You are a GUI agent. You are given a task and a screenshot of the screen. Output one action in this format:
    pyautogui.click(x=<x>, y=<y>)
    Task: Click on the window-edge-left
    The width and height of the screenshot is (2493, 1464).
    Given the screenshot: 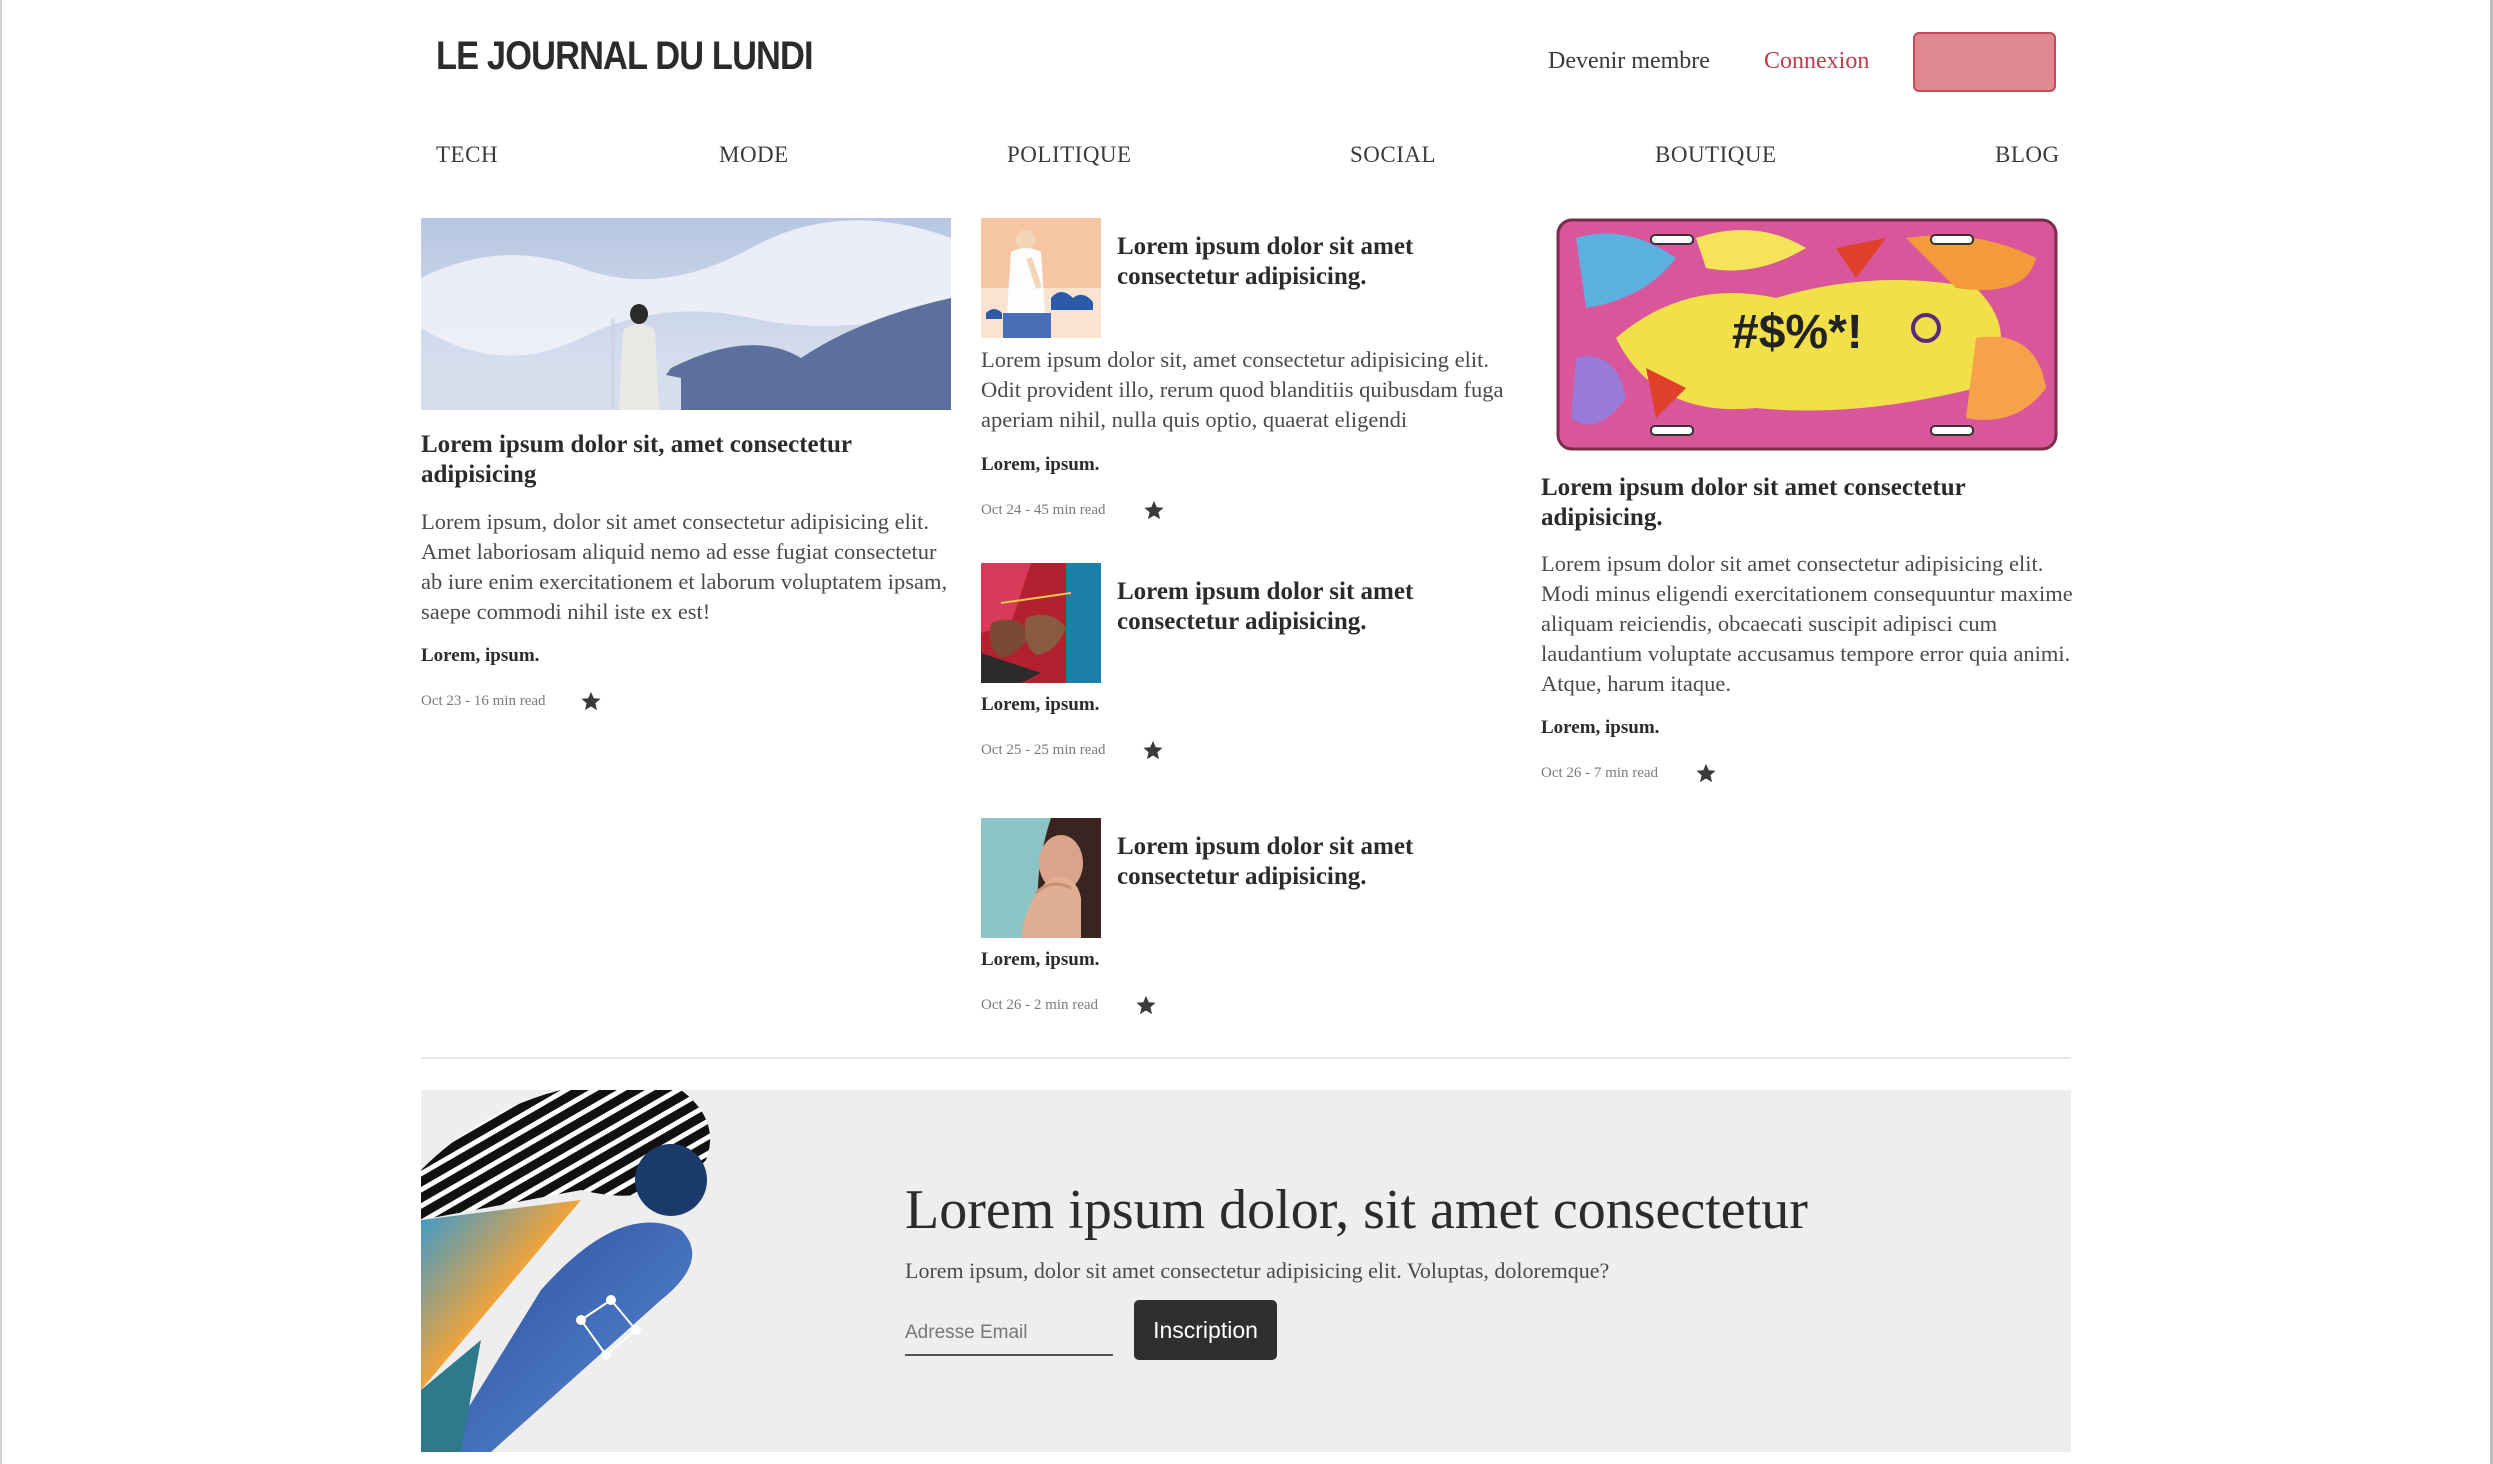 What is the action you would take?
    pyautogui.click(x=1, y=732)
    